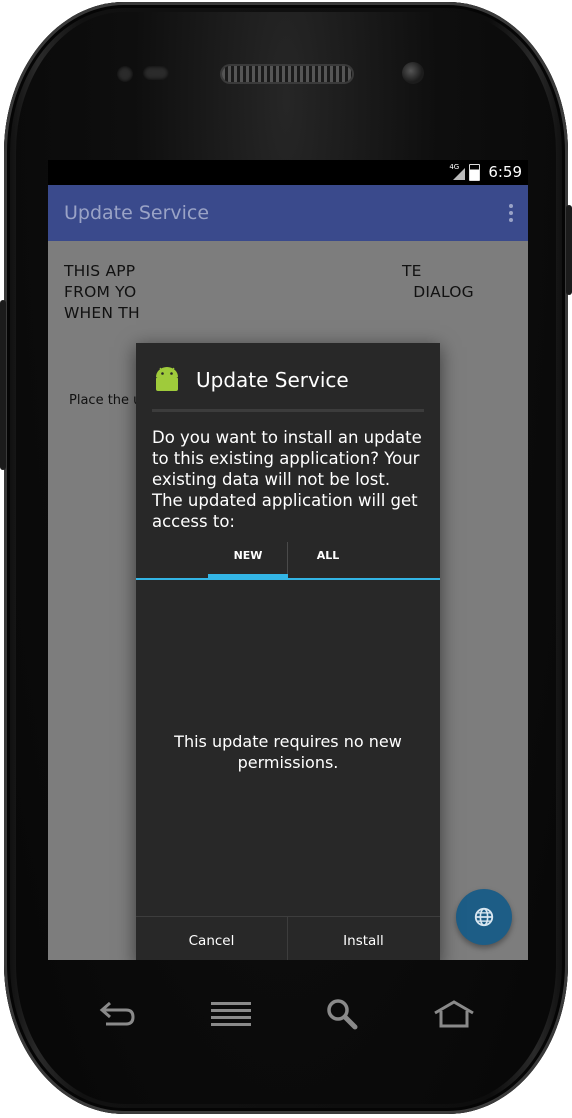  I want to click on dialog-button-bar: Cancel Install, so click(288, 938).